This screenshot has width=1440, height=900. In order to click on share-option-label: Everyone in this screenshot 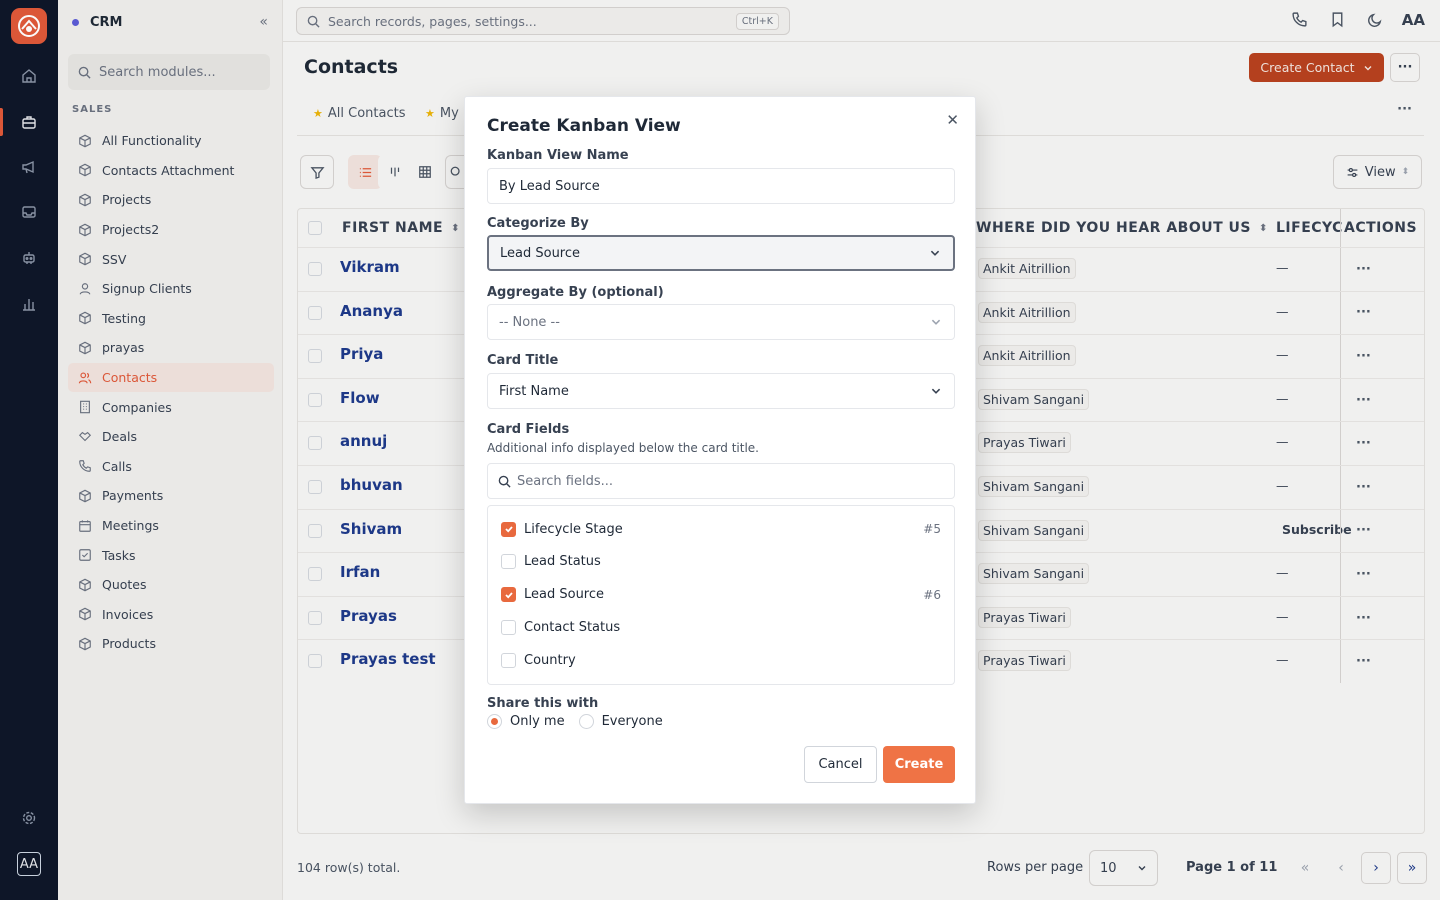, I will do `click(632, 721)`.